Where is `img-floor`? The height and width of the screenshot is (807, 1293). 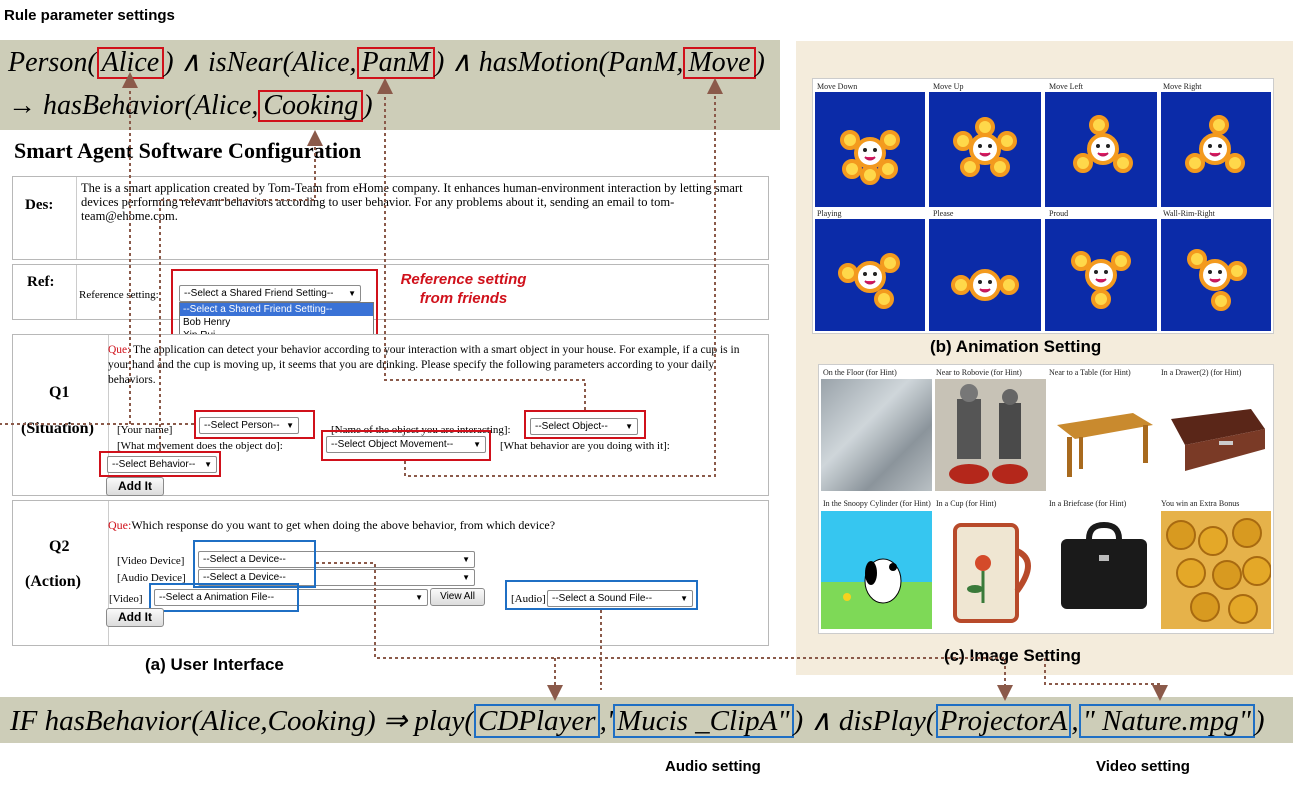 img-floor is located at coordinates (876, 435).